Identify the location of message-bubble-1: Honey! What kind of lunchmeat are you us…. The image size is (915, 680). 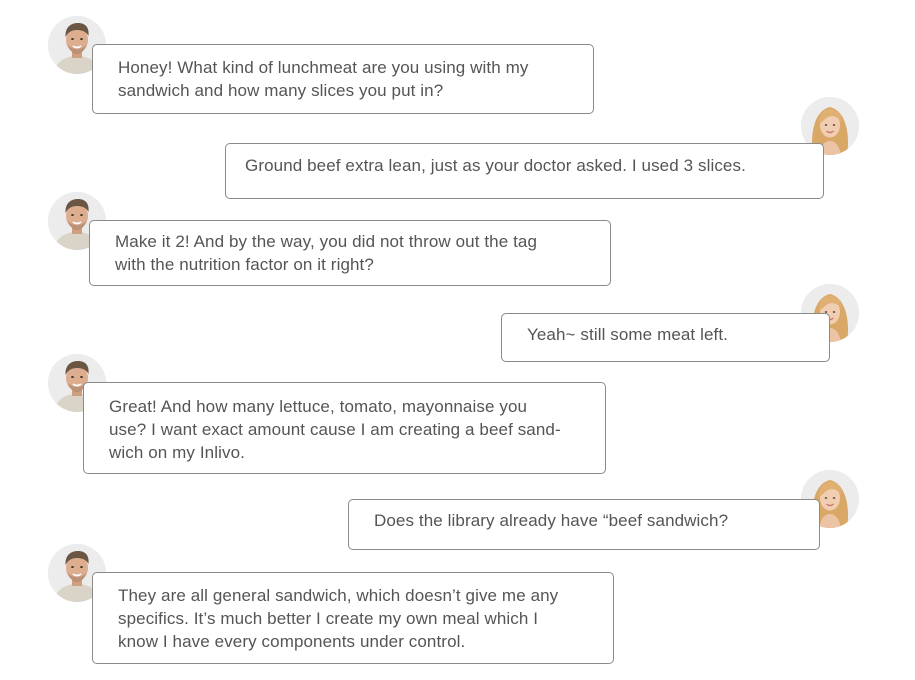
(343, 79).